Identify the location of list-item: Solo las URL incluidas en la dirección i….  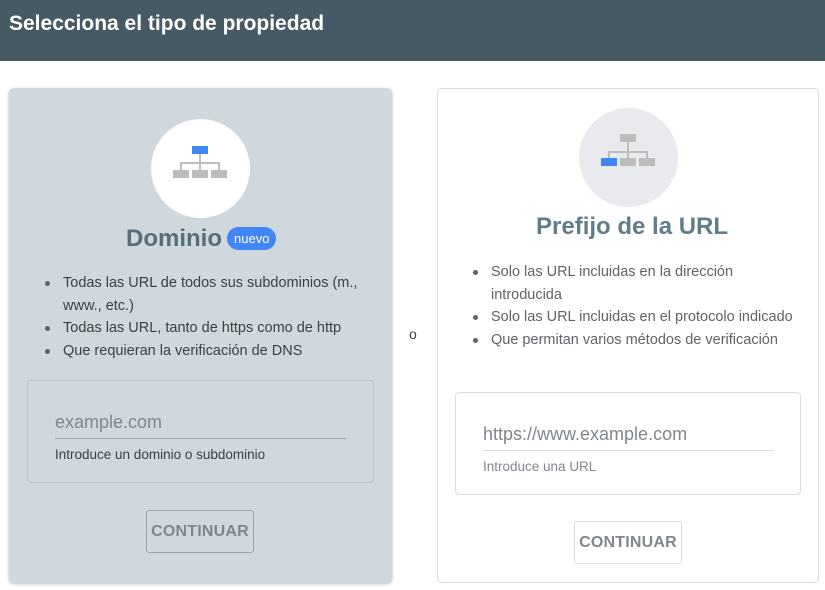
(636, 283).